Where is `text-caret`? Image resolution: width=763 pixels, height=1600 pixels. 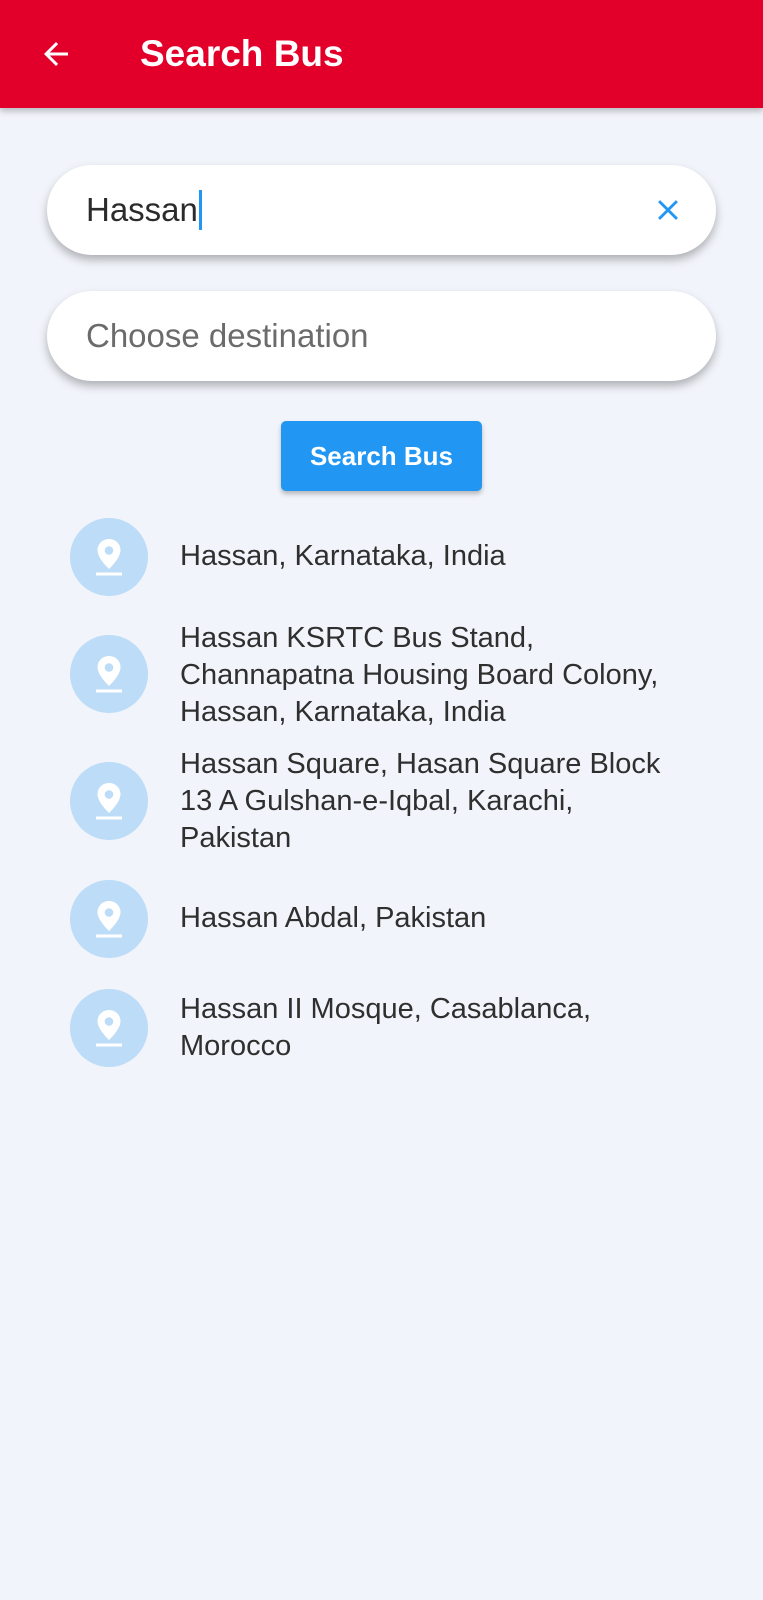 text-caret is located at coordinates (200, 210).